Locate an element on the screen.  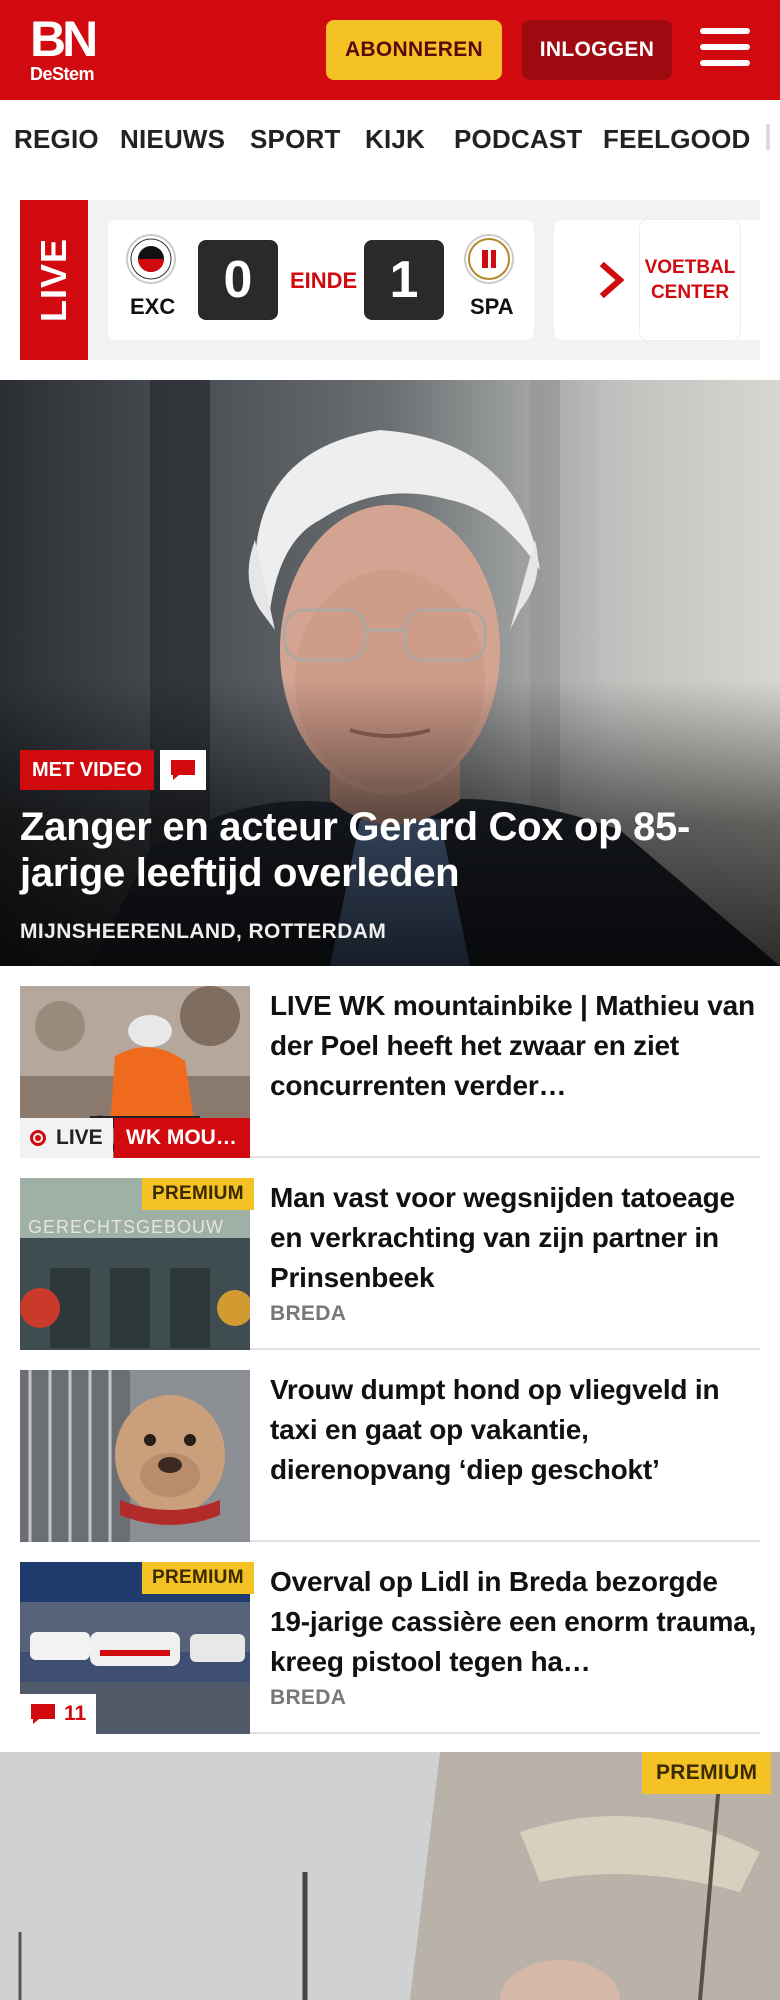
site-header: BN DeStem ABONNEREN INLOGGEN is located at coordinates (390, 50).